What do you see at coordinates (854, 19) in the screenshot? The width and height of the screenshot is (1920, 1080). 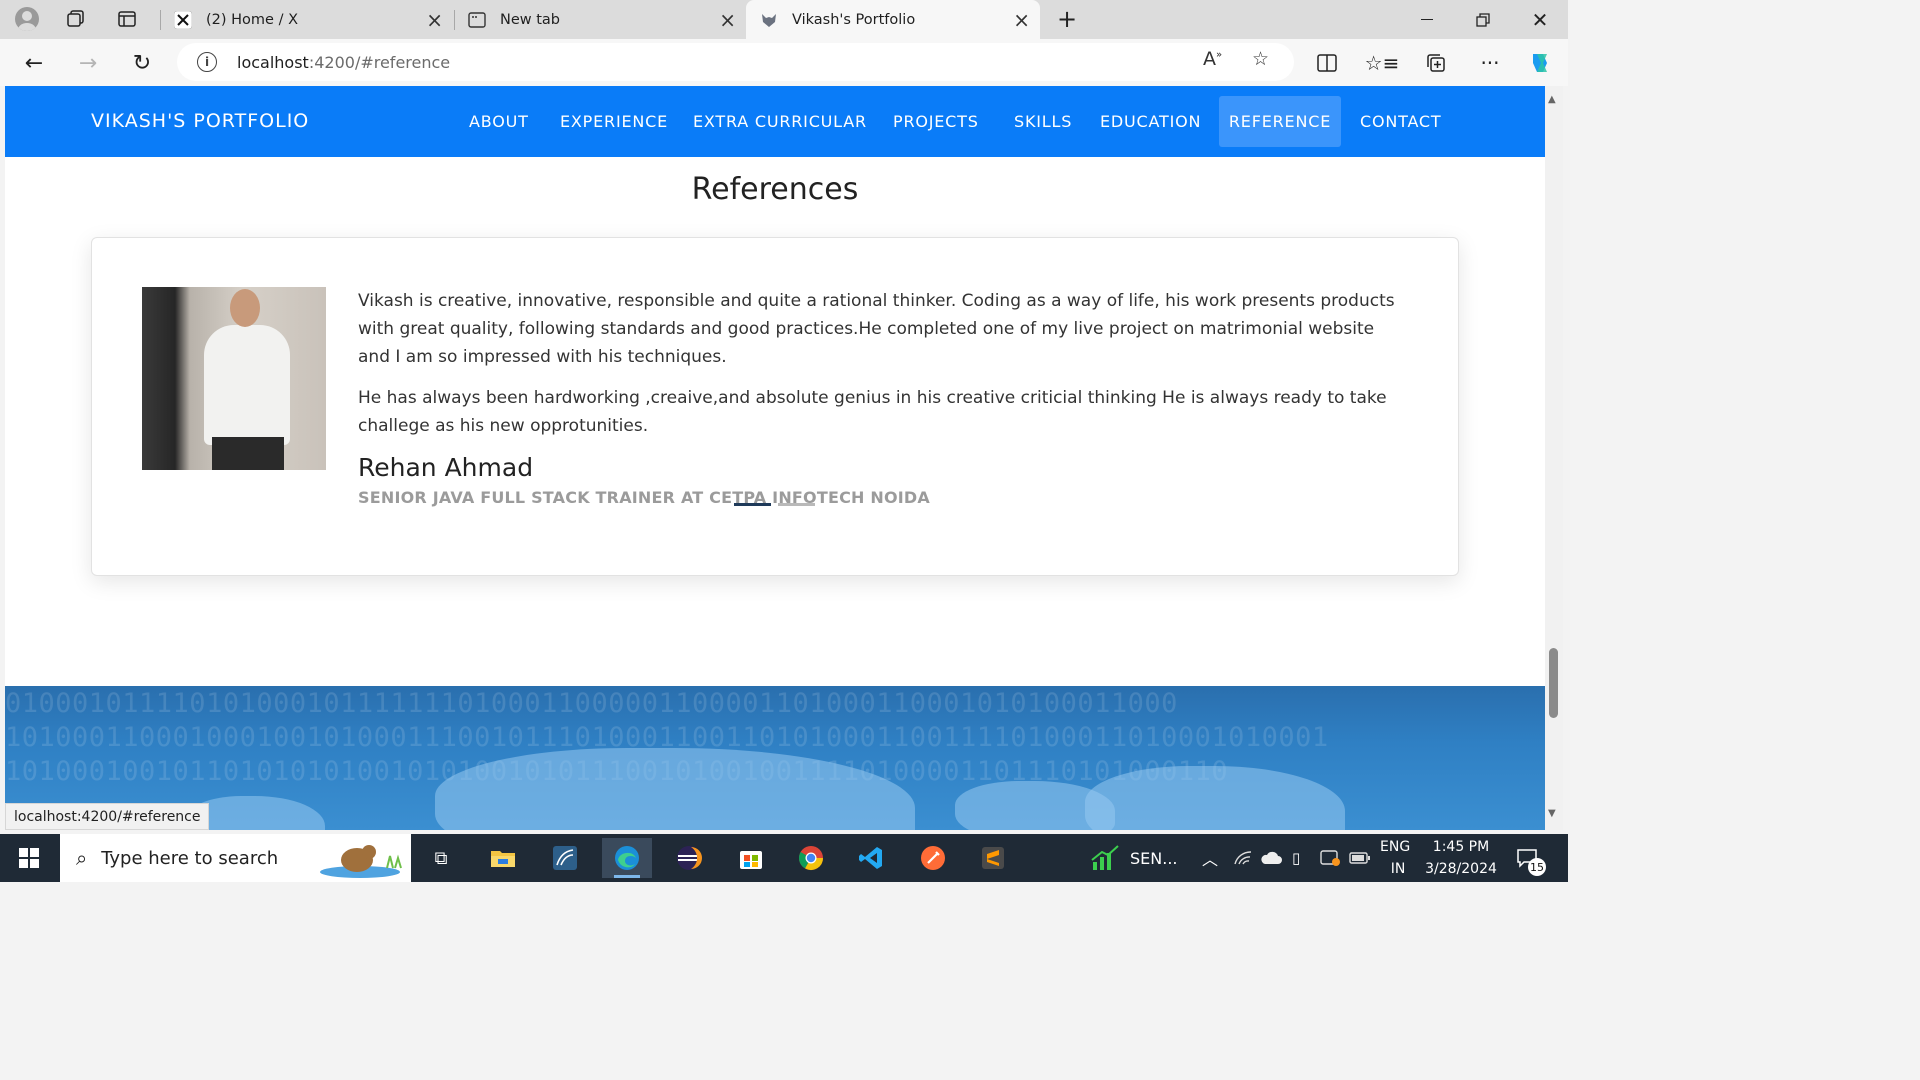 I see `tab-title: Vikash's Portfolio` at bounding box center [854, 19].